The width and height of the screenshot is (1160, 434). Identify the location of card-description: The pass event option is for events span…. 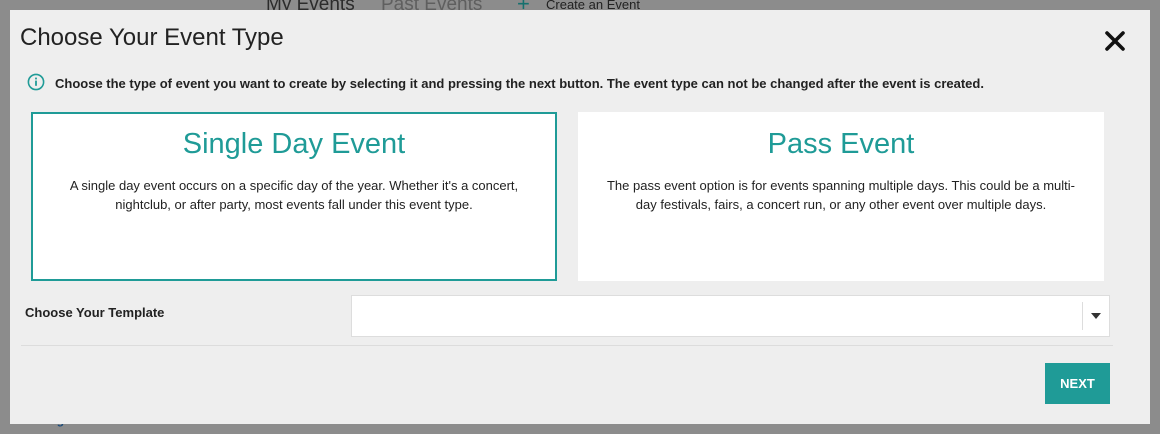
(840, 195).